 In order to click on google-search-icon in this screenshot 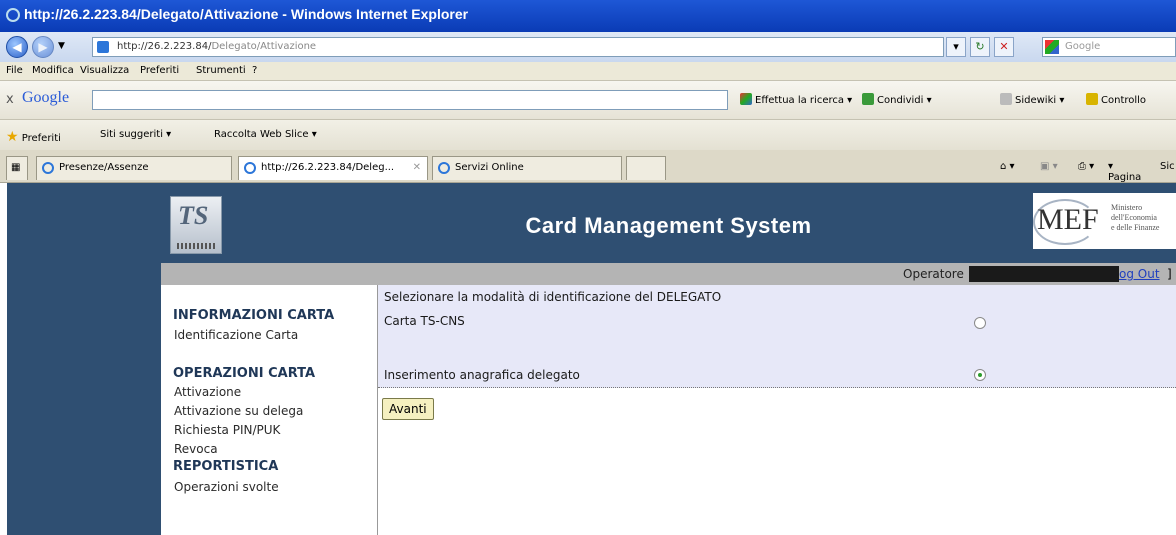, I will do `click(746, 99)`.